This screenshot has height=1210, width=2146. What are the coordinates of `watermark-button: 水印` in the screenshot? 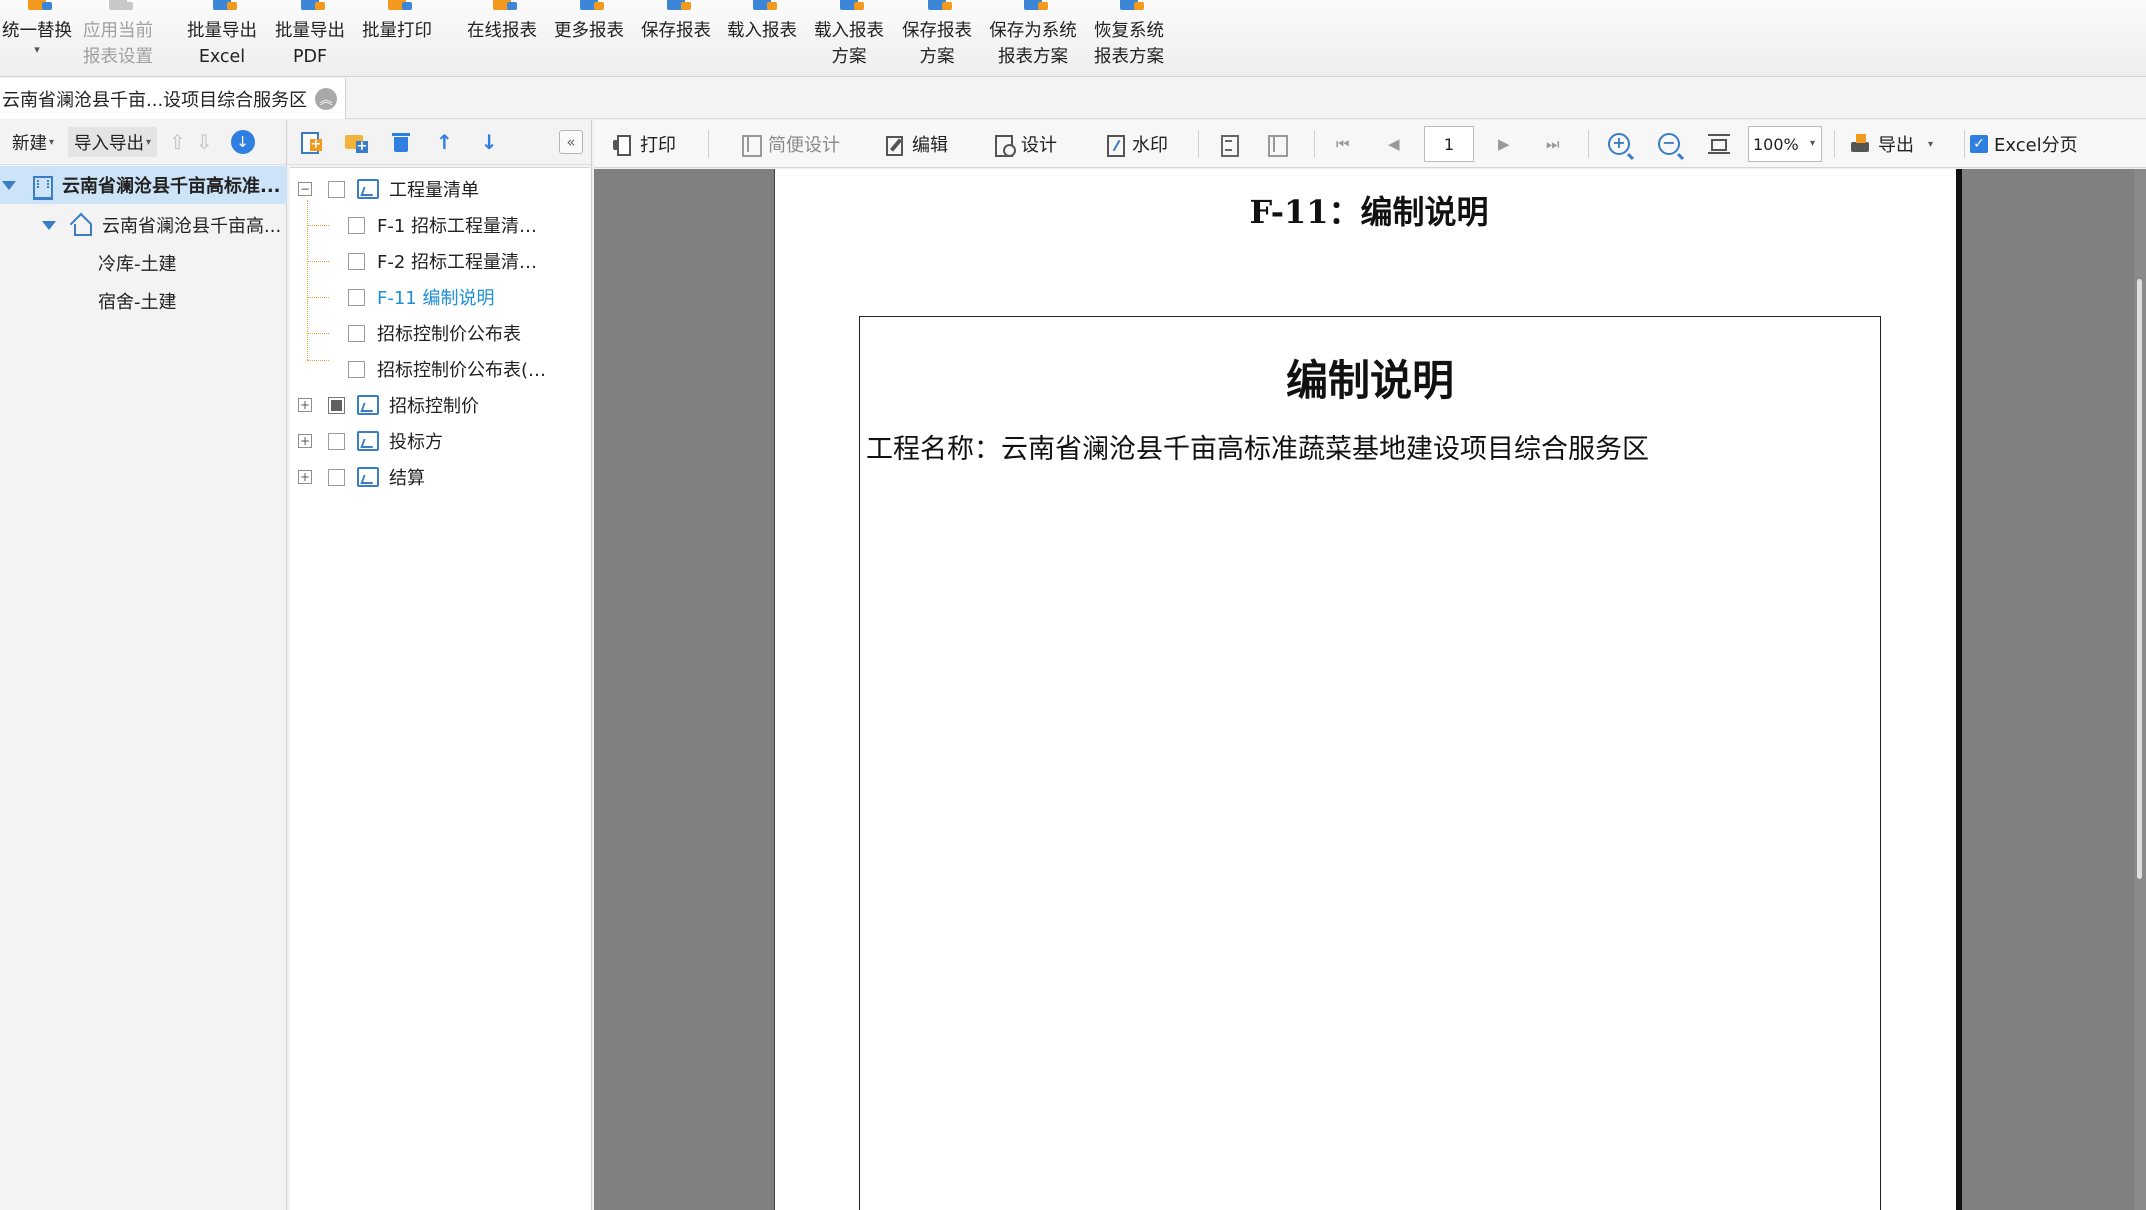 It's located at (1136, 144).